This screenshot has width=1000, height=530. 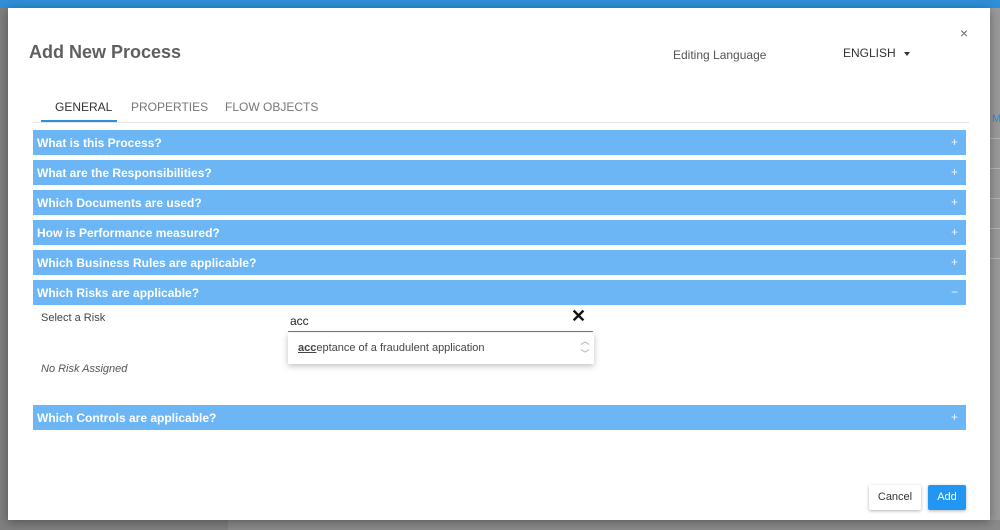 What do you see at coordinates (499, 172) in the screenshot?
I see `panel-responsibilities: What are the Responsibilities? +` at bounding box center [499, 172].